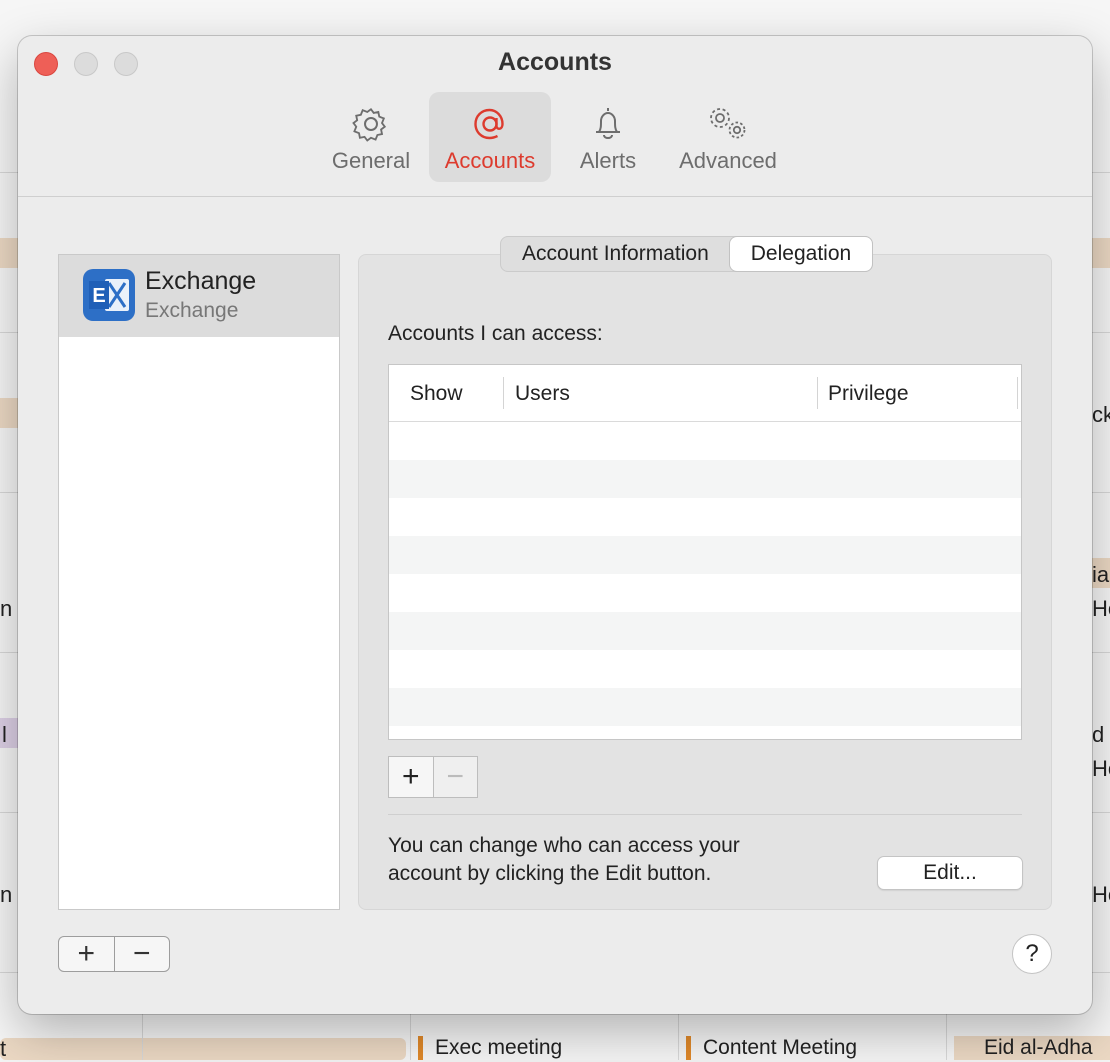 This screenshot has height=1062, width=1110. I want to click on add-account-button: +, so click(86, 954).